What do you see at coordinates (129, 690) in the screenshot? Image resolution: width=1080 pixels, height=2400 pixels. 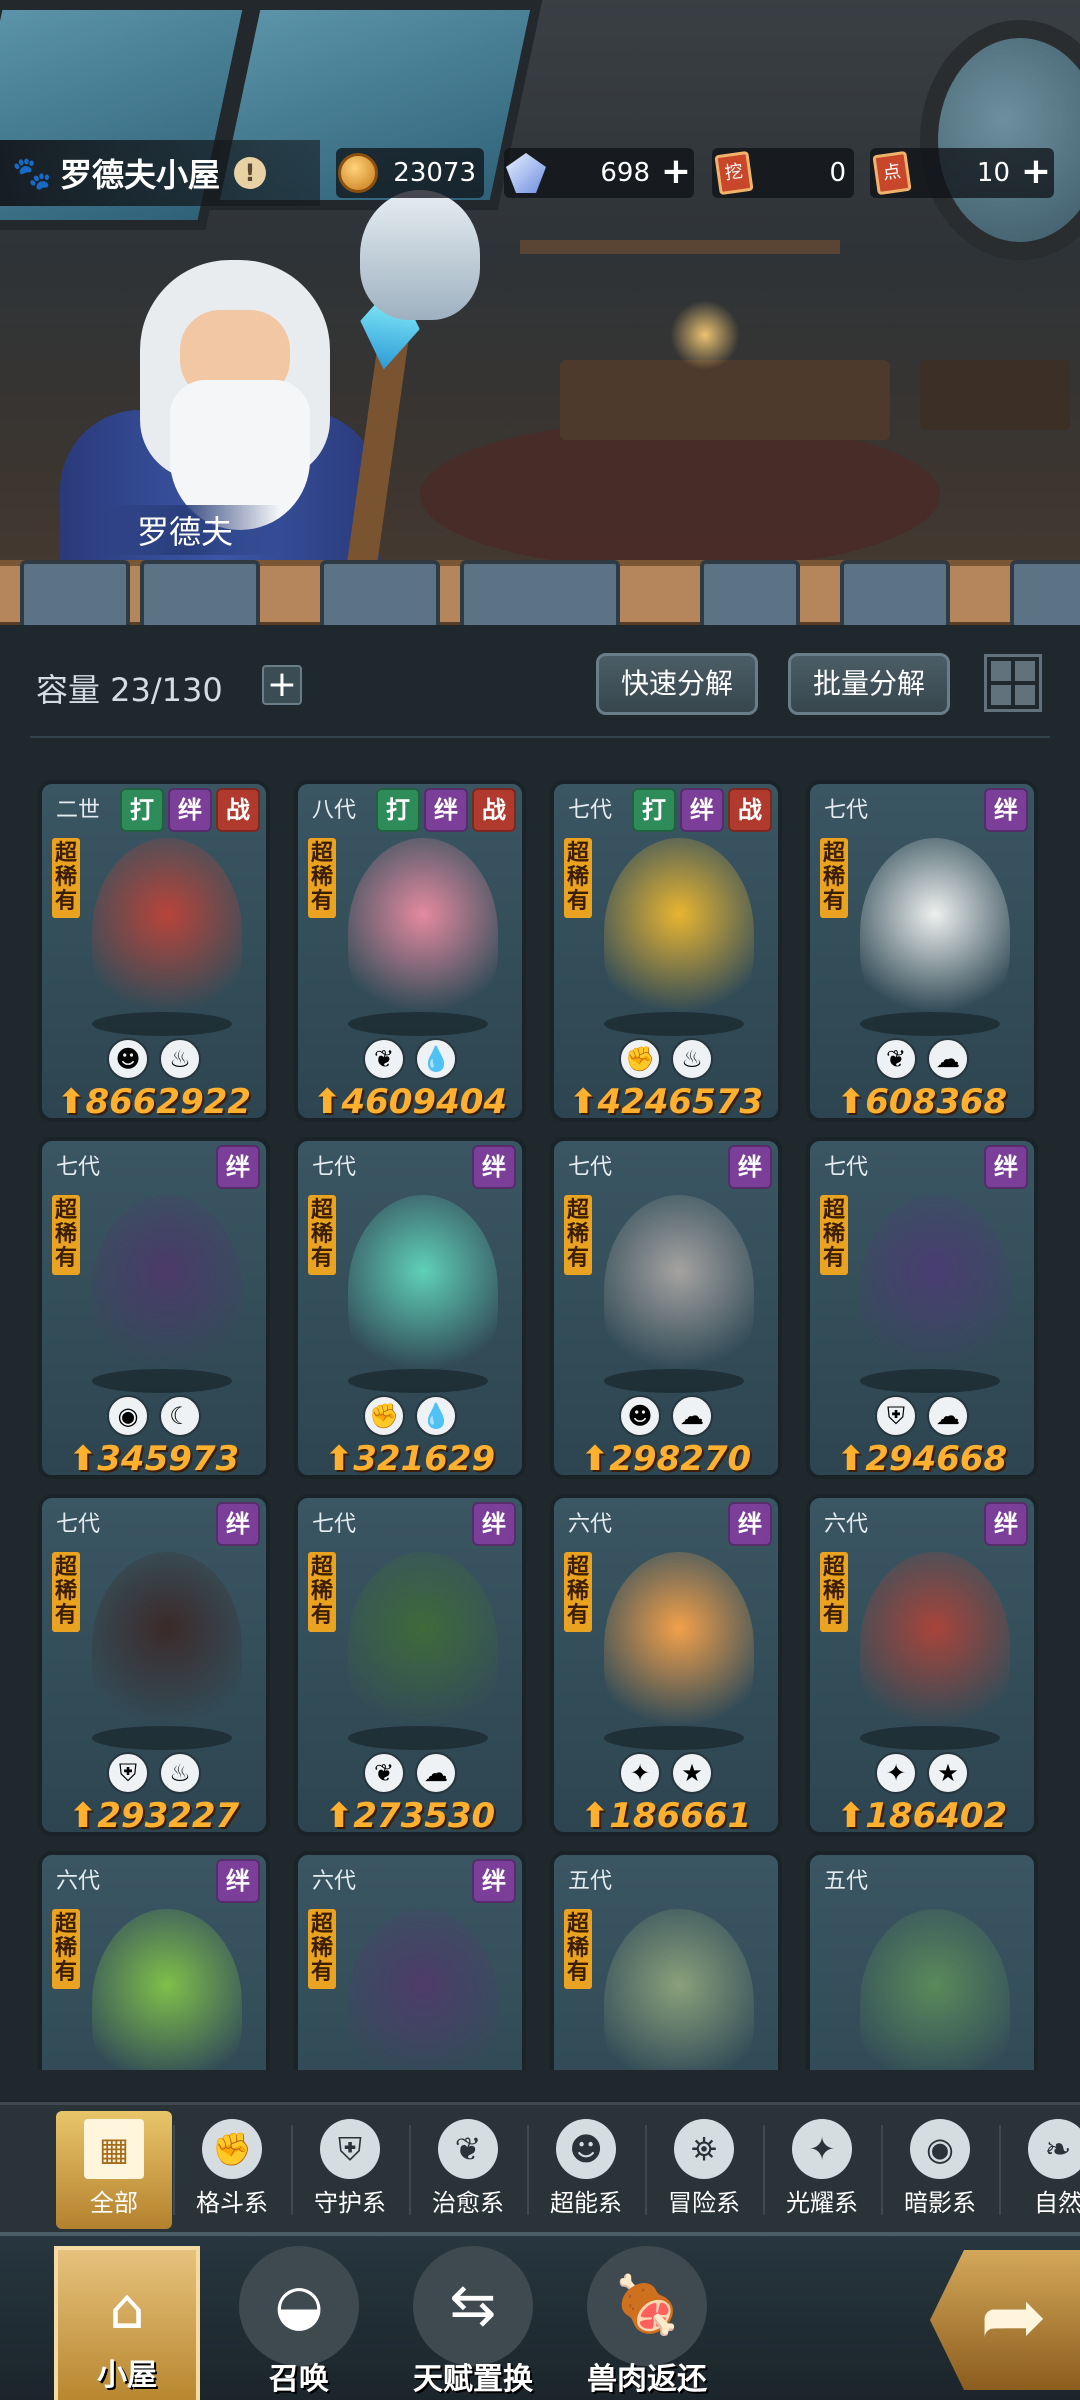 I see `capacity-label: 容量 23/130` at bounding box center [129, 690].